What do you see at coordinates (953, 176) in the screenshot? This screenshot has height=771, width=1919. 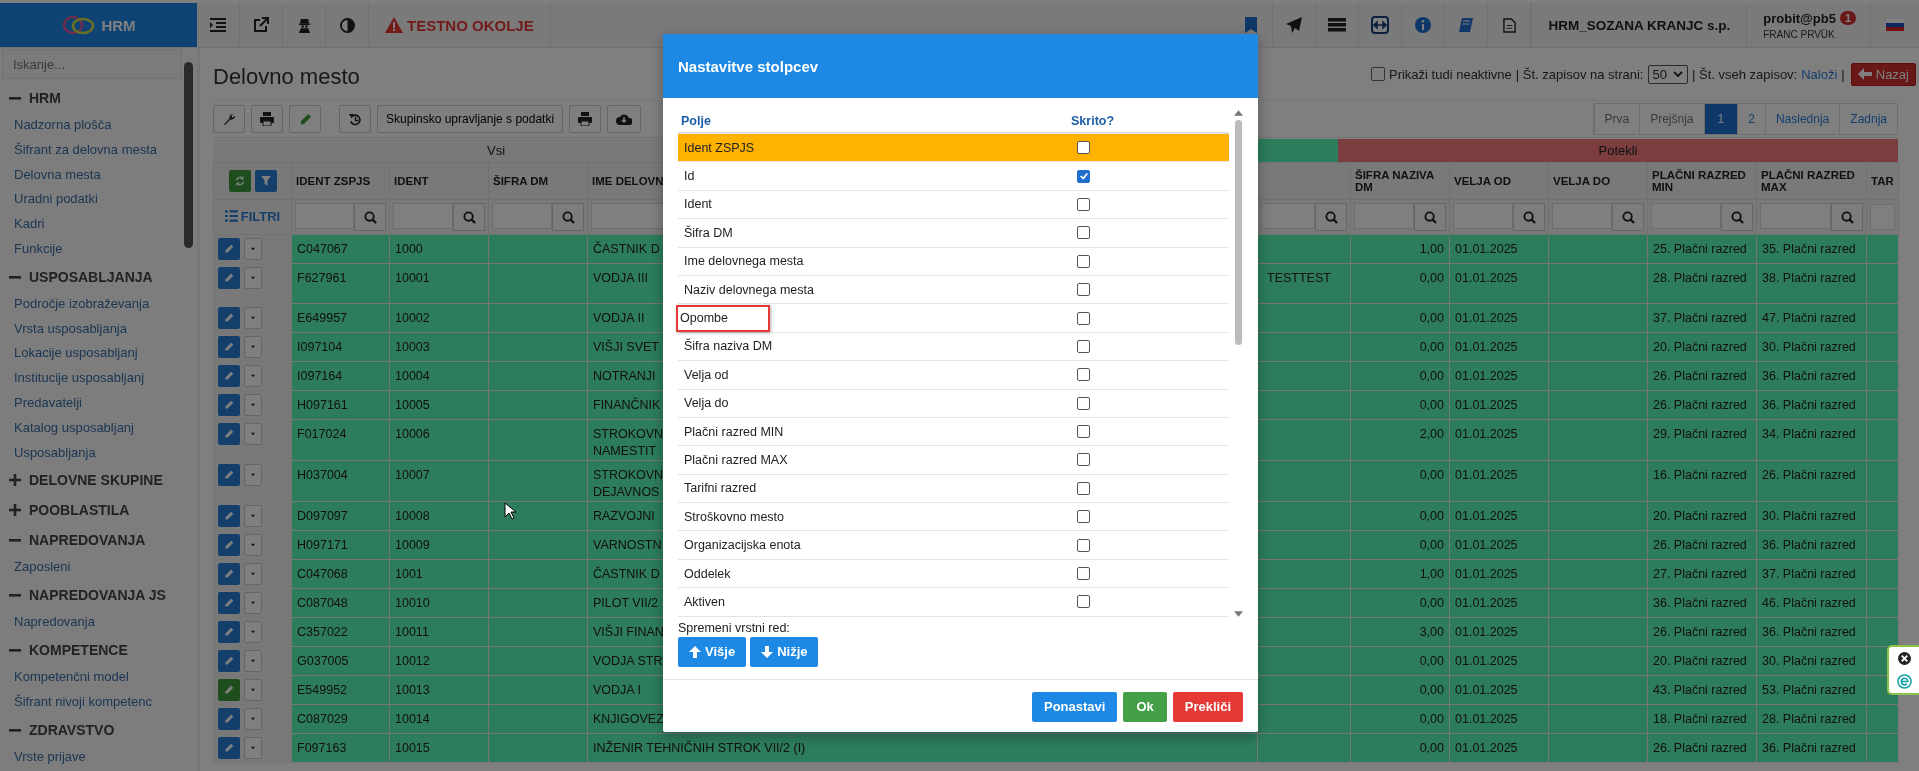 I see `field-row: Id` at bounding box center [953, 176].